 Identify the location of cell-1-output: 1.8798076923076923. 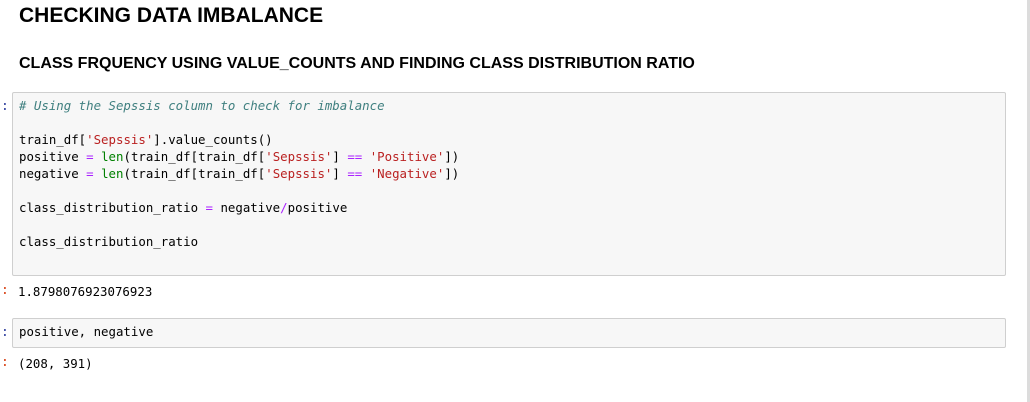
(85, 291).